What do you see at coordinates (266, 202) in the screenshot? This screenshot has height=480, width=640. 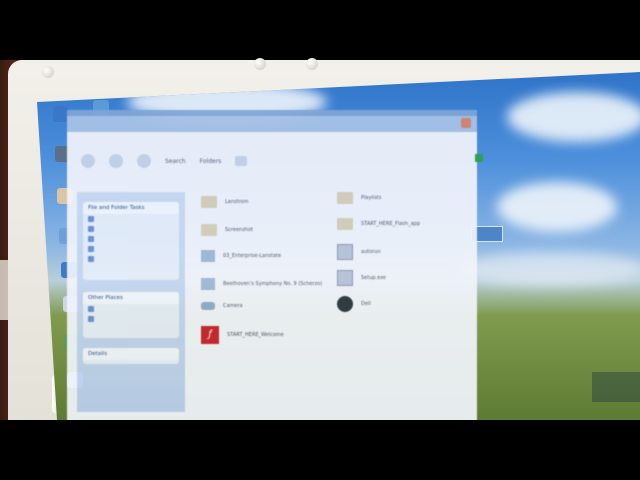 I see `list-item: Lanstrom` at bounding box center [266, 202].